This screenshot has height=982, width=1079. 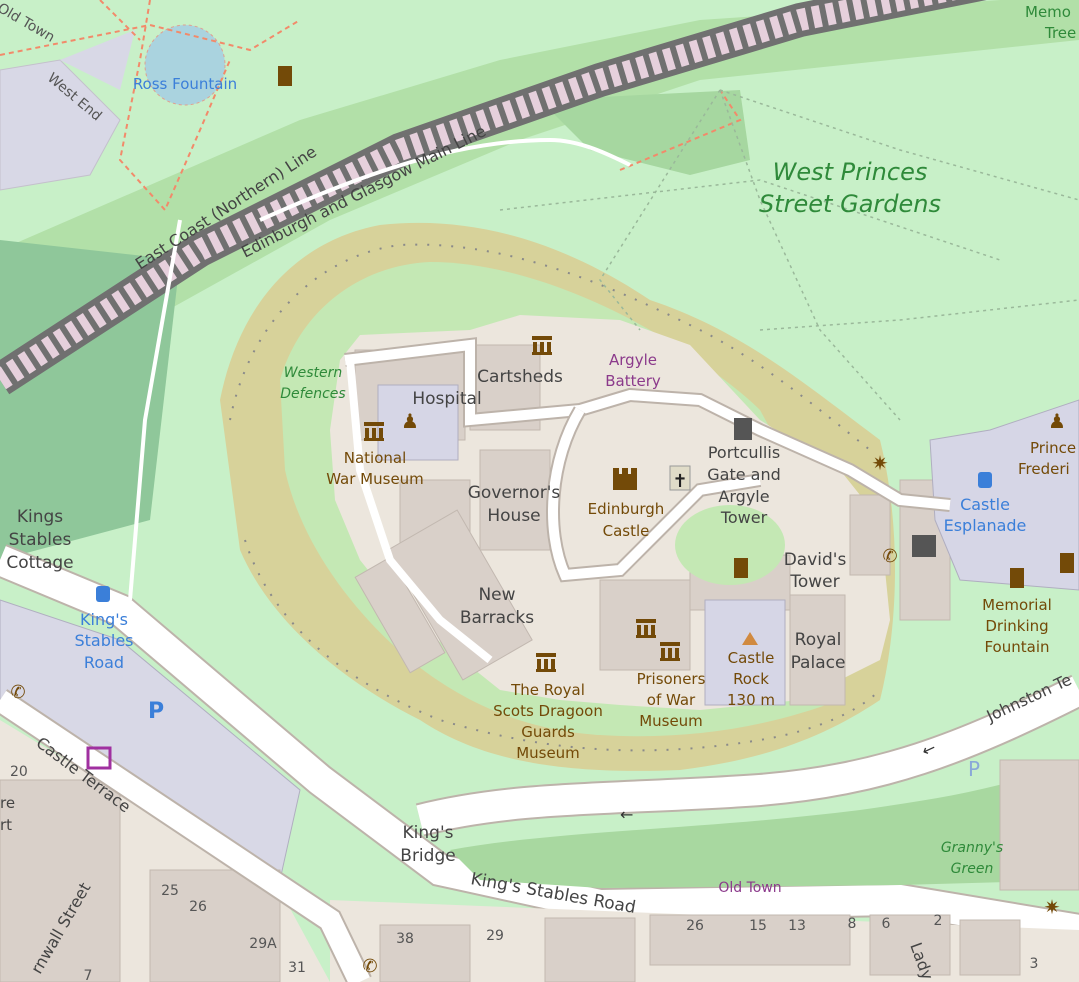 I want to click on museum-icon-royal-scots, so click(x=546, y=662).